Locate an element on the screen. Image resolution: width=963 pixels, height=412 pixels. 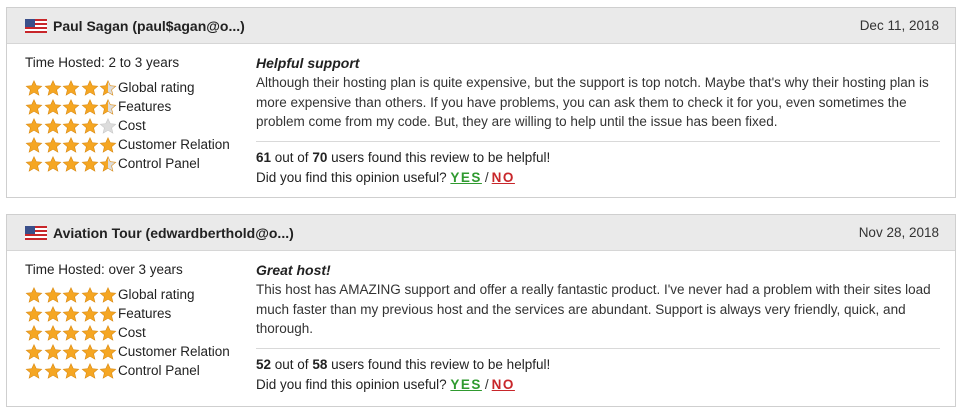
review-title: Great host! is located at coordinates (293, 270).